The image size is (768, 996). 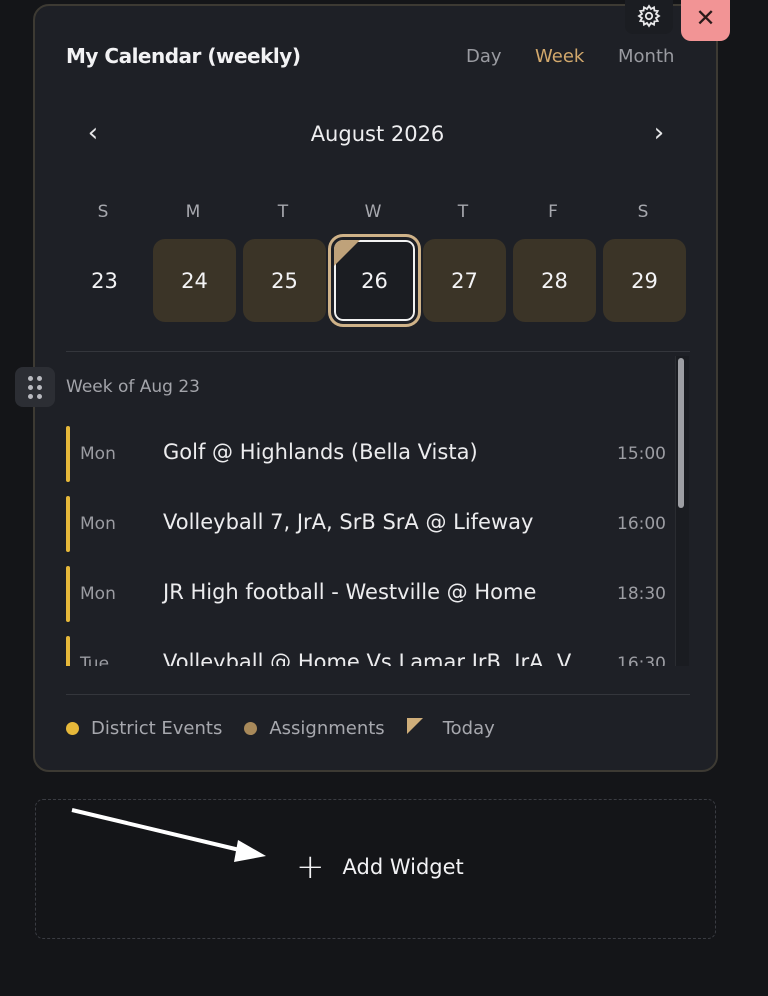 I want to click on event-item: Mon Golf @ Highlands (Bella Vista) 15:00, so click(x=370, y=454).